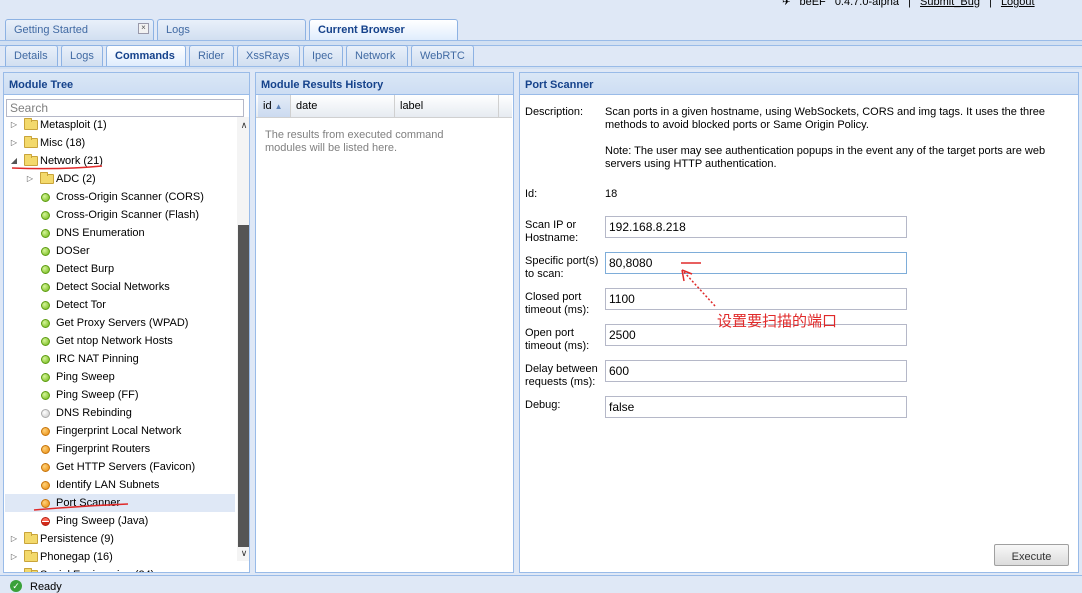 The image size is (1082, 593). What do you see at coordinates (120, 161) in the screenshot?
I see `tree-folder: ◢ Network (21)` at bounding box center [120, 161].